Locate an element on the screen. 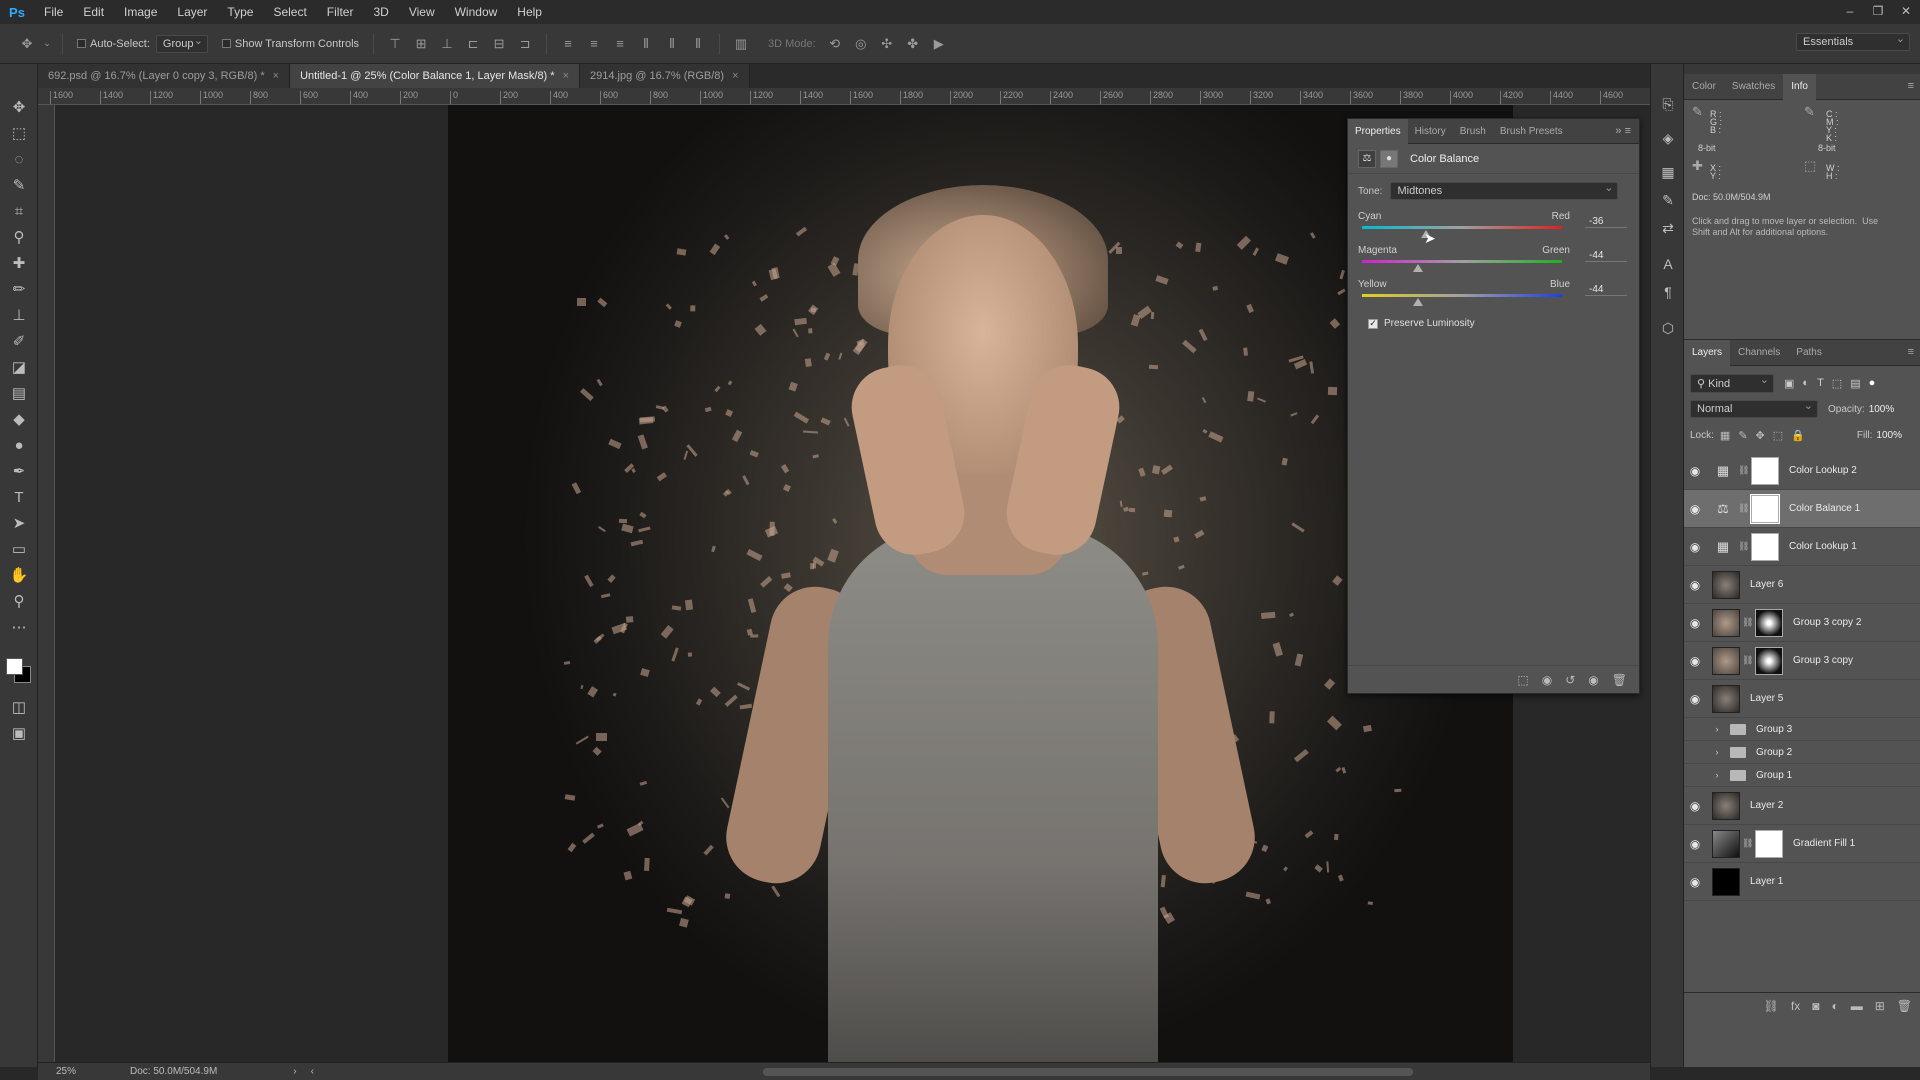  distribute-right-icon: ⦀ is located at coordinates (698, 44).